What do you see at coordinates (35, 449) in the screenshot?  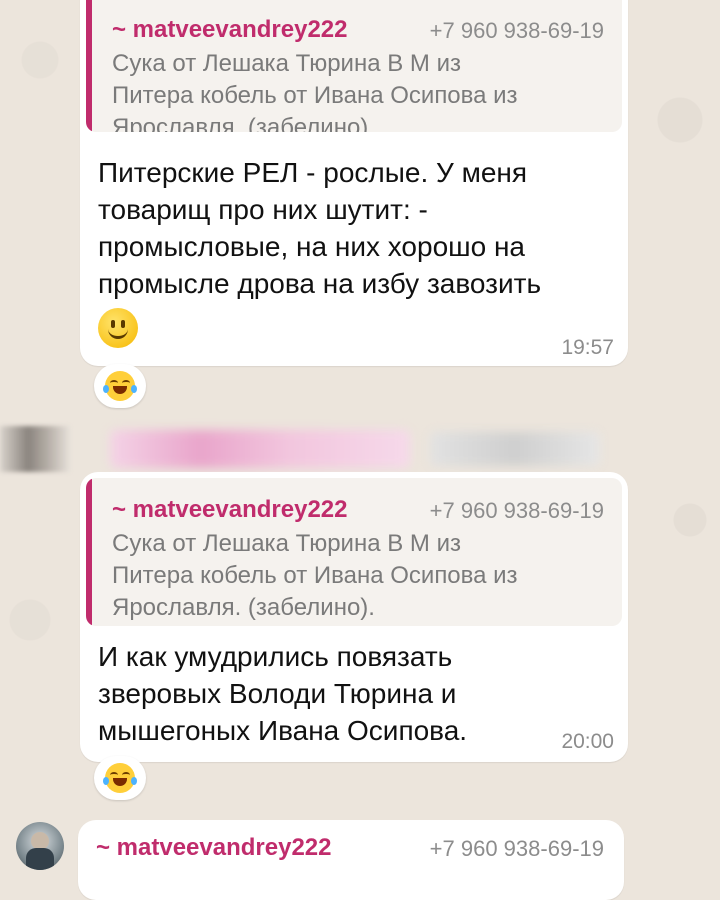 I see `redacted-avatar` at bounding box center [35, 449].